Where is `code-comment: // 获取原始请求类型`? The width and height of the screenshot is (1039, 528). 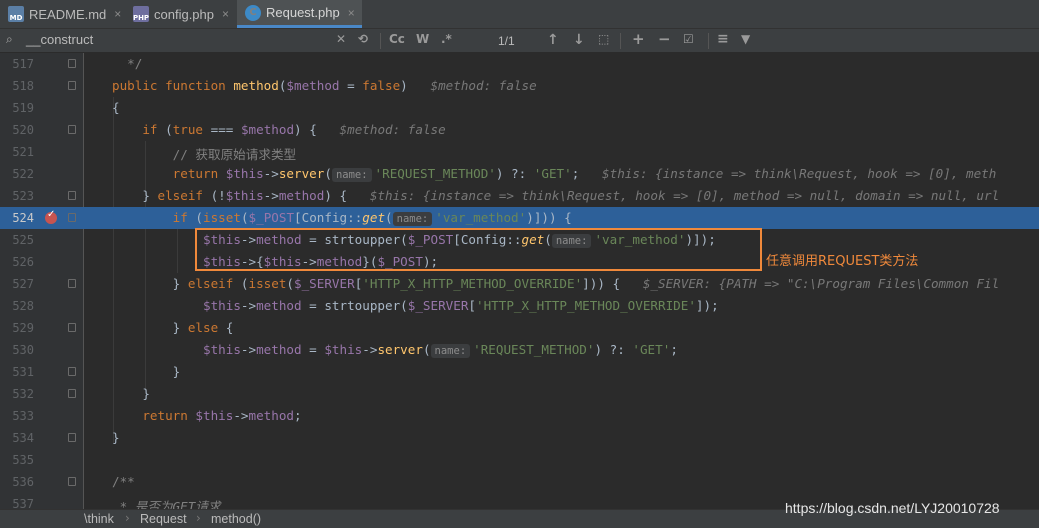
code-comment: // 获取原始请求类型 is located at coordinates (204, 154).